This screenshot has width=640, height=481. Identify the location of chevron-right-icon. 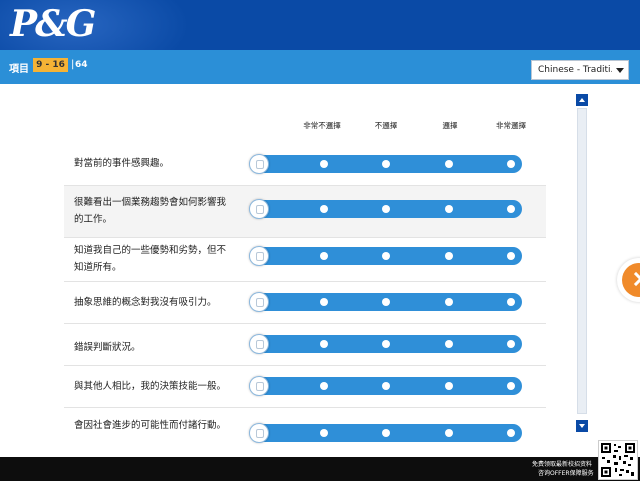
(634, 279).